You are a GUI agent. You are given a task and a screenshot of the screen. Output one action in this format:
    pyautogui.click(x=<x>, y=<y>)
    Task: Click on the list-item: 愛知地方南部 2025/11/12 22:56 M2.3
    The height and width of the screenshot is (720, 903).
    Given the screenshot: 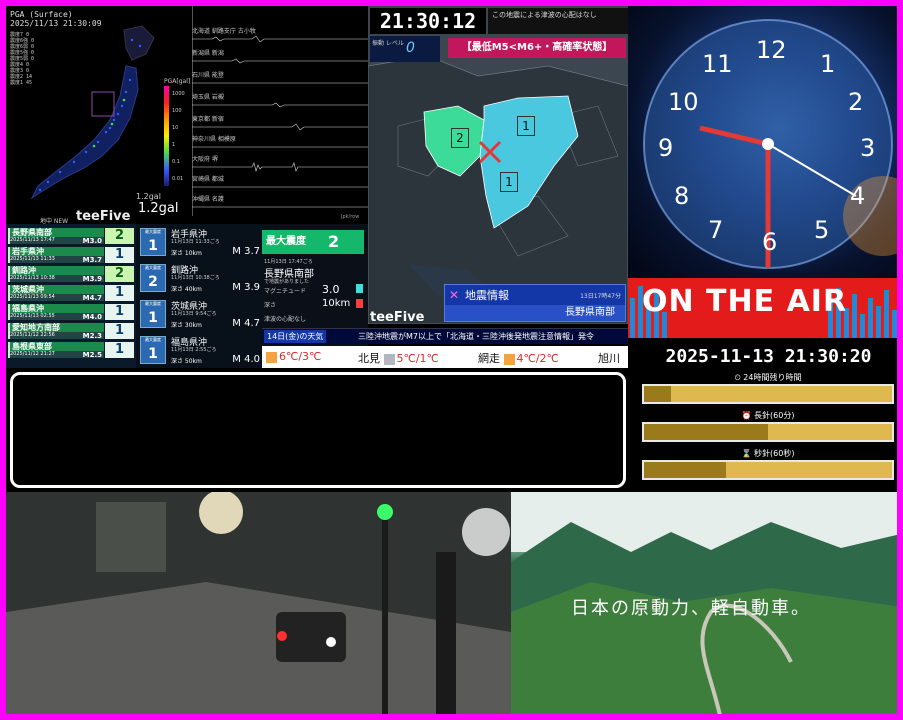 What is the action you would take?
    pyautogui.click(x=56, y=331)
    